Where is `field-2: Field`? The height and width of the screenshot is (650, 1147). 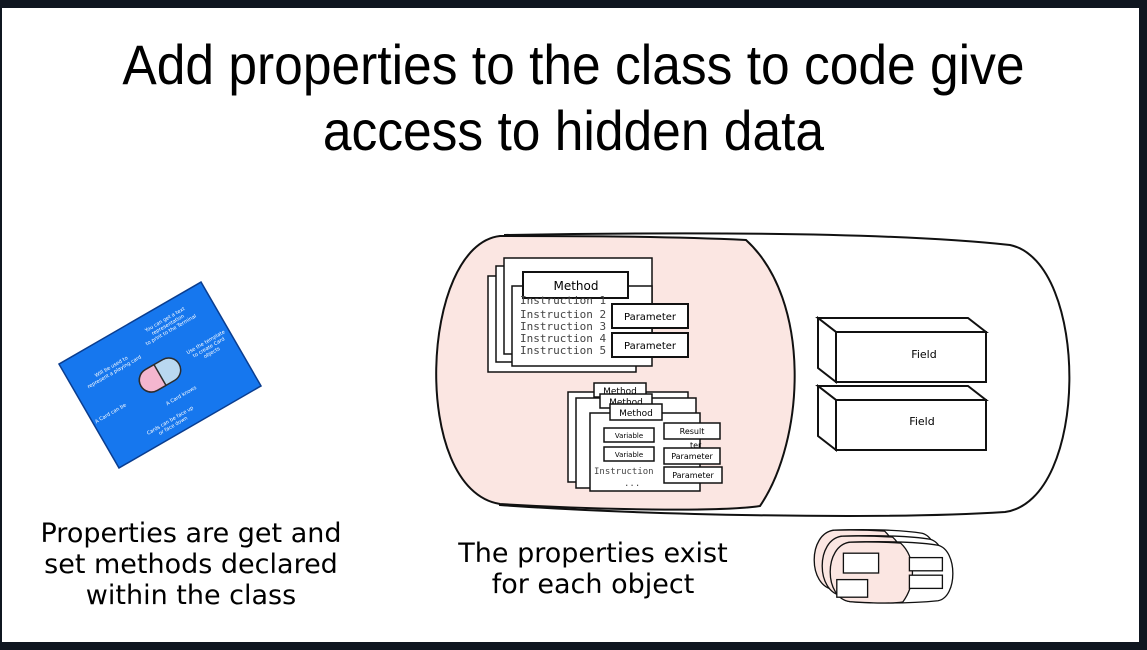
field-2: Field is located at coordinates (902, 418).